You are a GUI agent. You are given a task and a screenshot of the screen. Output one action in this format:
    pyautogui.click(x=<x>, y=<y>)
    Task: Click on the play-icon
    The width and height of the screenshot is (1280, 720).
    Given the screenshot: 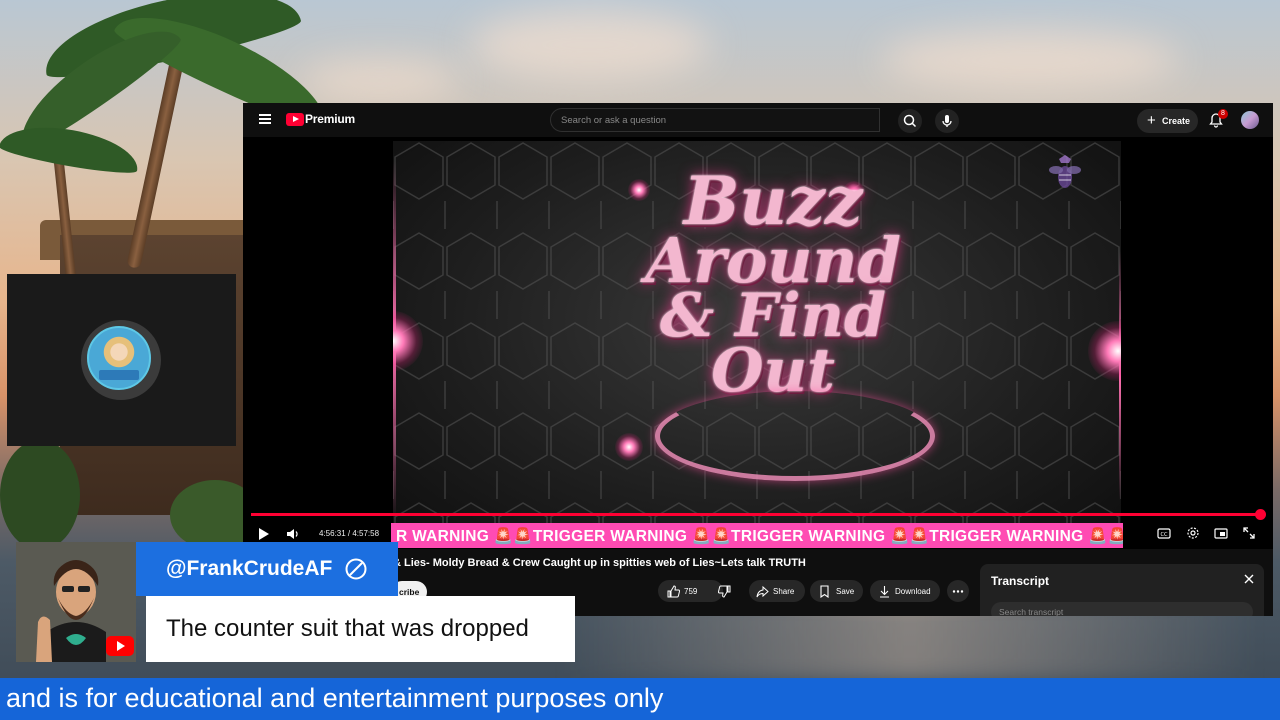 What is the action you would take?
    pyautogui.click(x=264, y=534)
    